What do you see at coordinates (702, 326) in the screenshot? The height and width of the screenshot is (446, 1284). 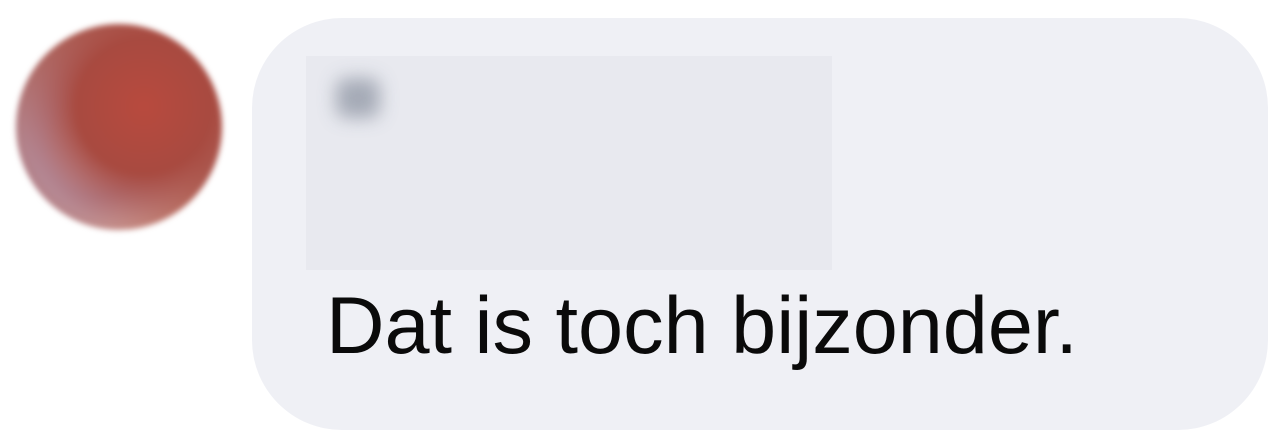 I see `message-text: Dat is toch bijzonder.` at bounding box center [702, 326].